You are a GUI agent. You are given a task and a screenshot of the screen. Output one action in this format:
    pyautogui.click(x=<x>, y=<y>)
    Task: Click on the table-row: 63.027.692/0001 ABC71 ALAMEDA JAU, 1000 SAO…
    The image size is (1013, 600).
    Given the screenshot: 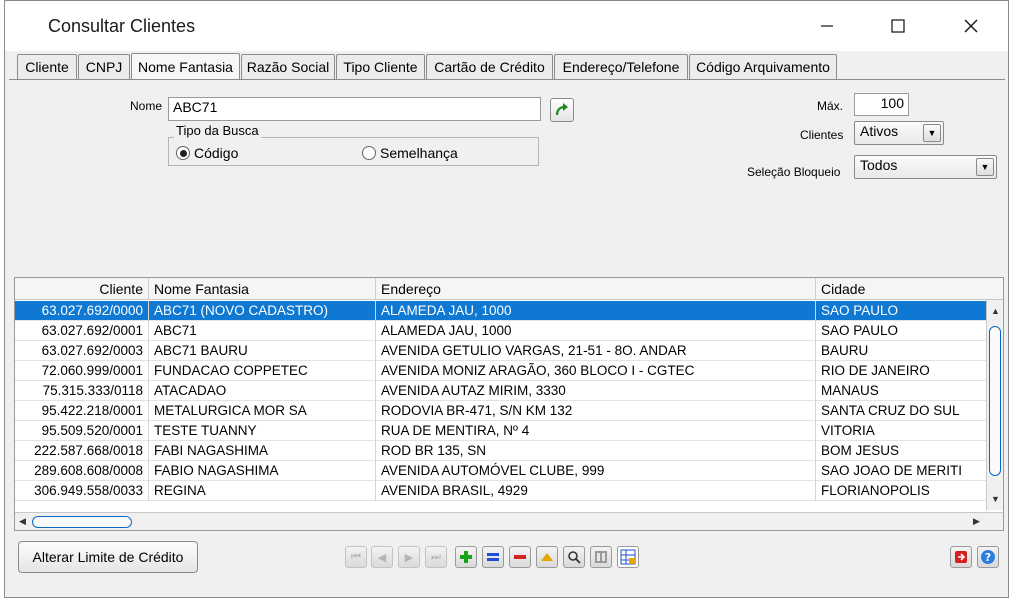 What is the action you would take?
    pyautogui.click(x=501, y=331)
    